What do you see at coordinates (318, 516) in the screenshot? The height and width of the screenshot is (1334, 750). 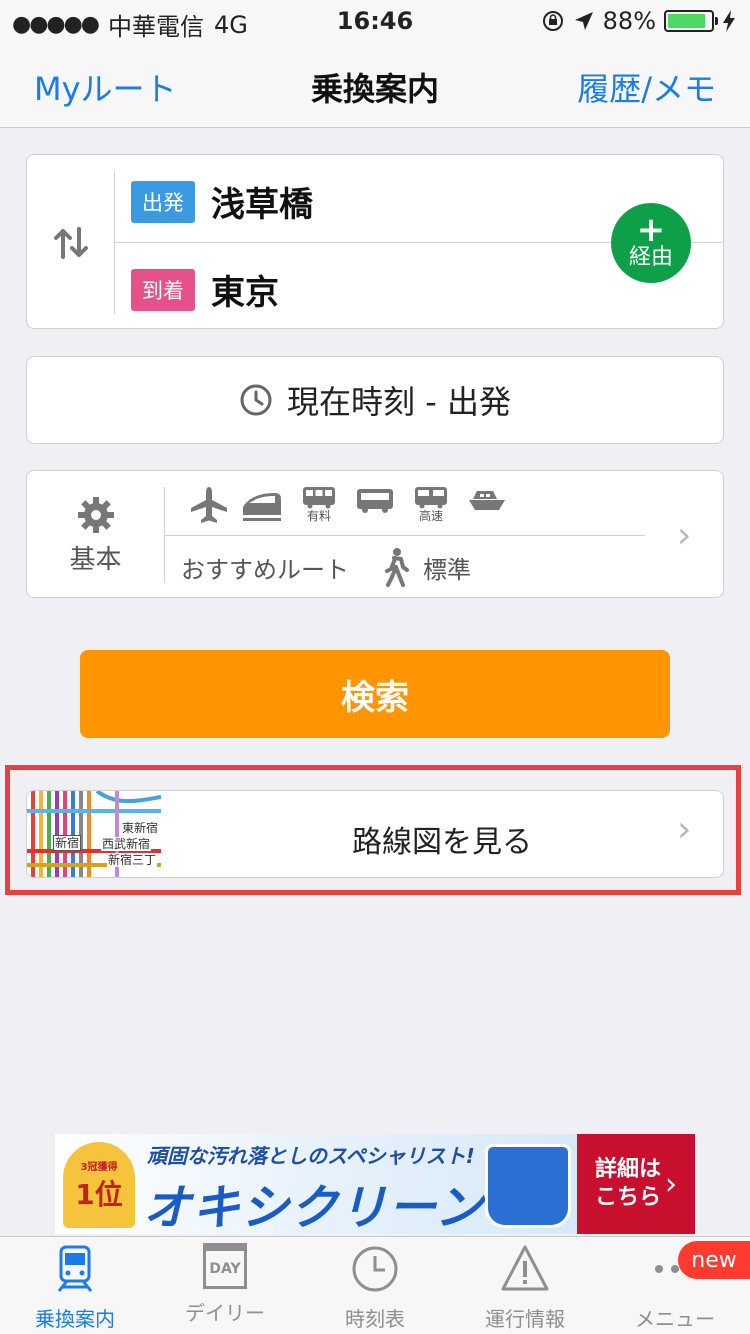 I see `transport-sub-paid: 有料` at bounding box center [318, 516].